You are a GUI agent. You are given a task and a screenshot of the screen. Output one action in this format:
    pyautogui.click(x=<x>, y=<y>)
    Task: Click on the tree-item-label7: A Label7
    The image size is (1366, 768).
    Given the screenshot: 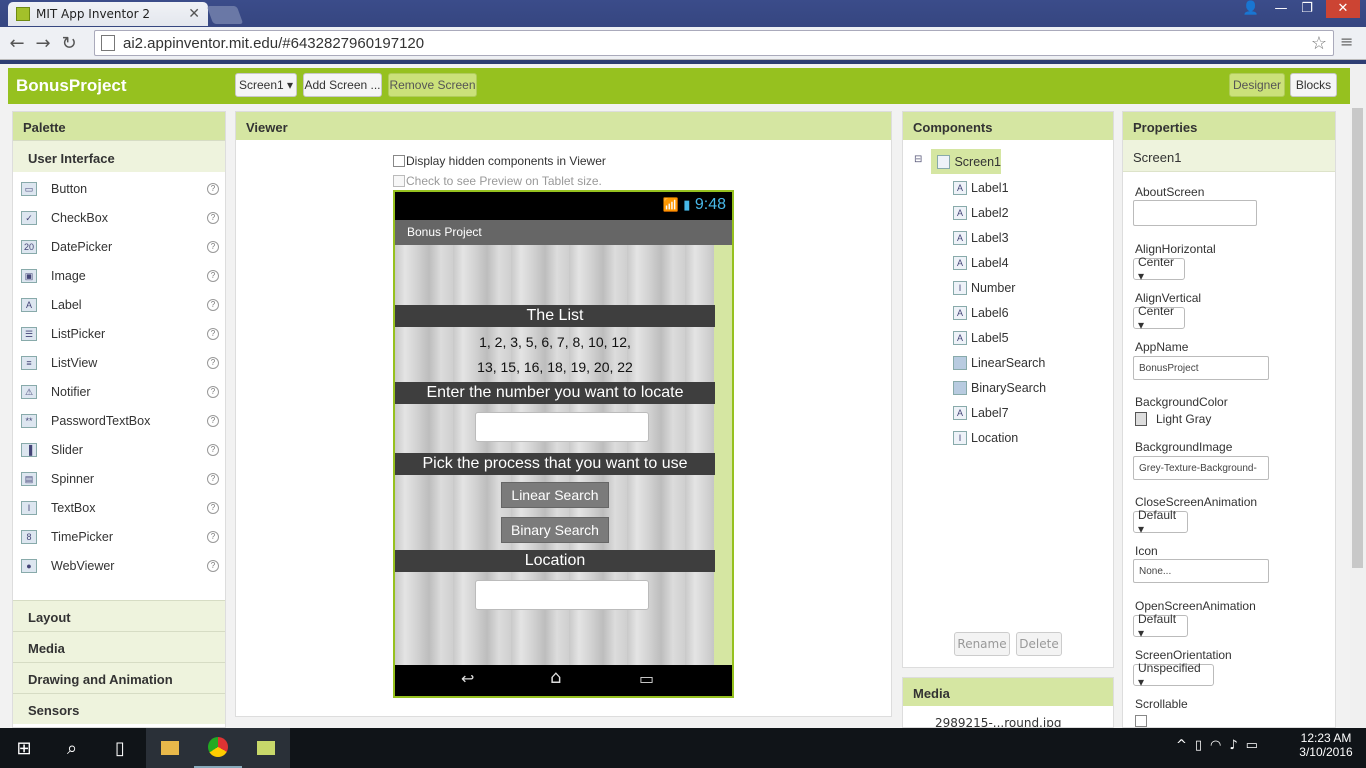 What is the action you would take?
    pyautogui.click(x=999, y=412)
    